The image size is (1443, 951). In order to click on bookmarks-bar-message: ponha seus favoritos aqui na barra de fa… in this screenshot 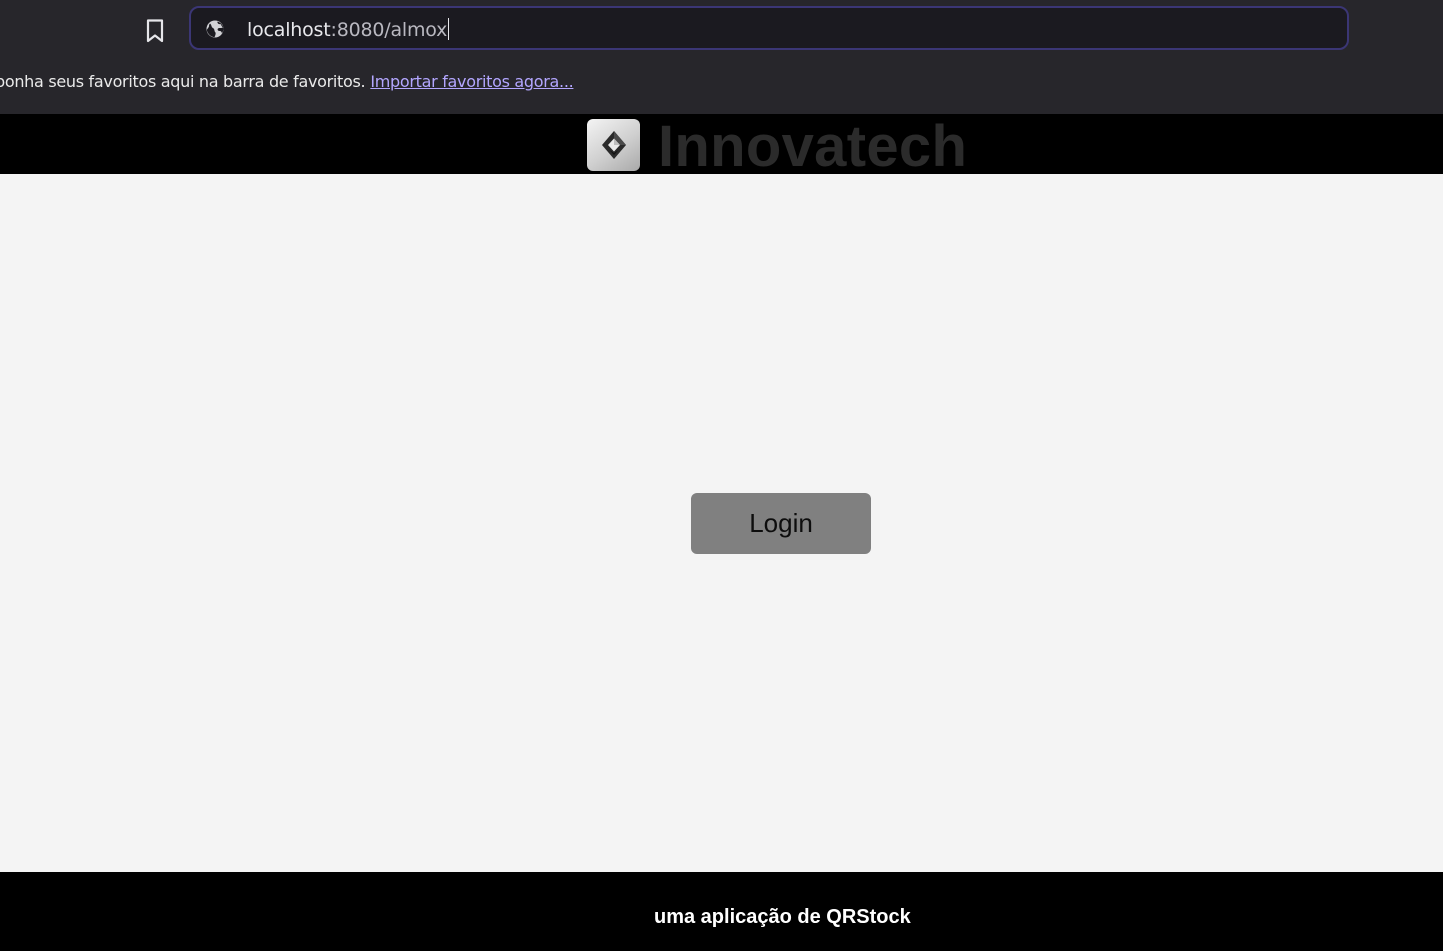, I will do `click(183, 81)`.